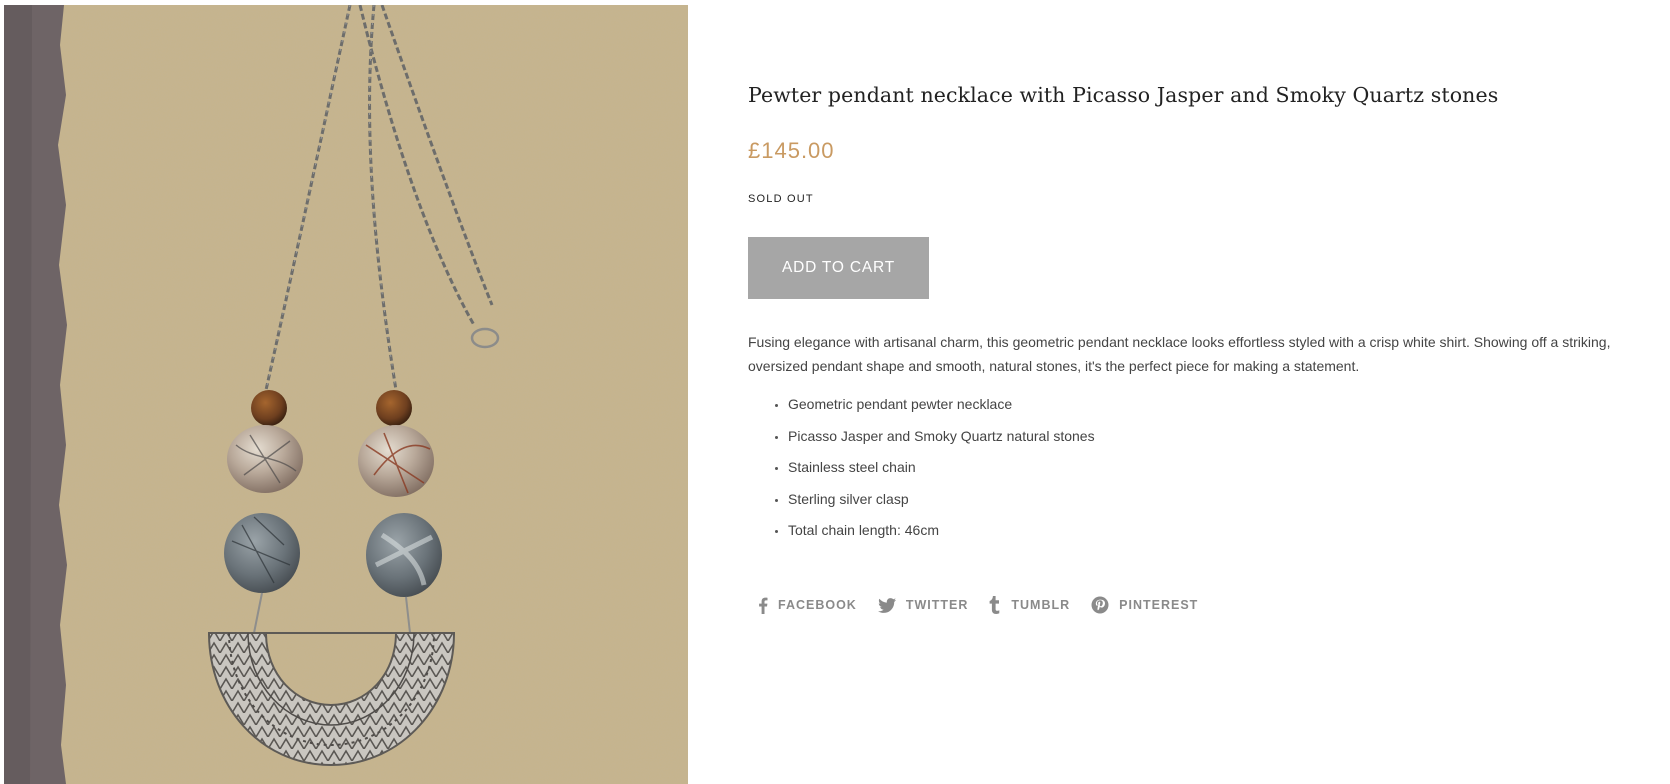 The width and height of the screenshot is (1670, 784). Describe the element at coordinates (781, 199) in the screenshot. I see `stock-status: SOLD OUT` at that location.